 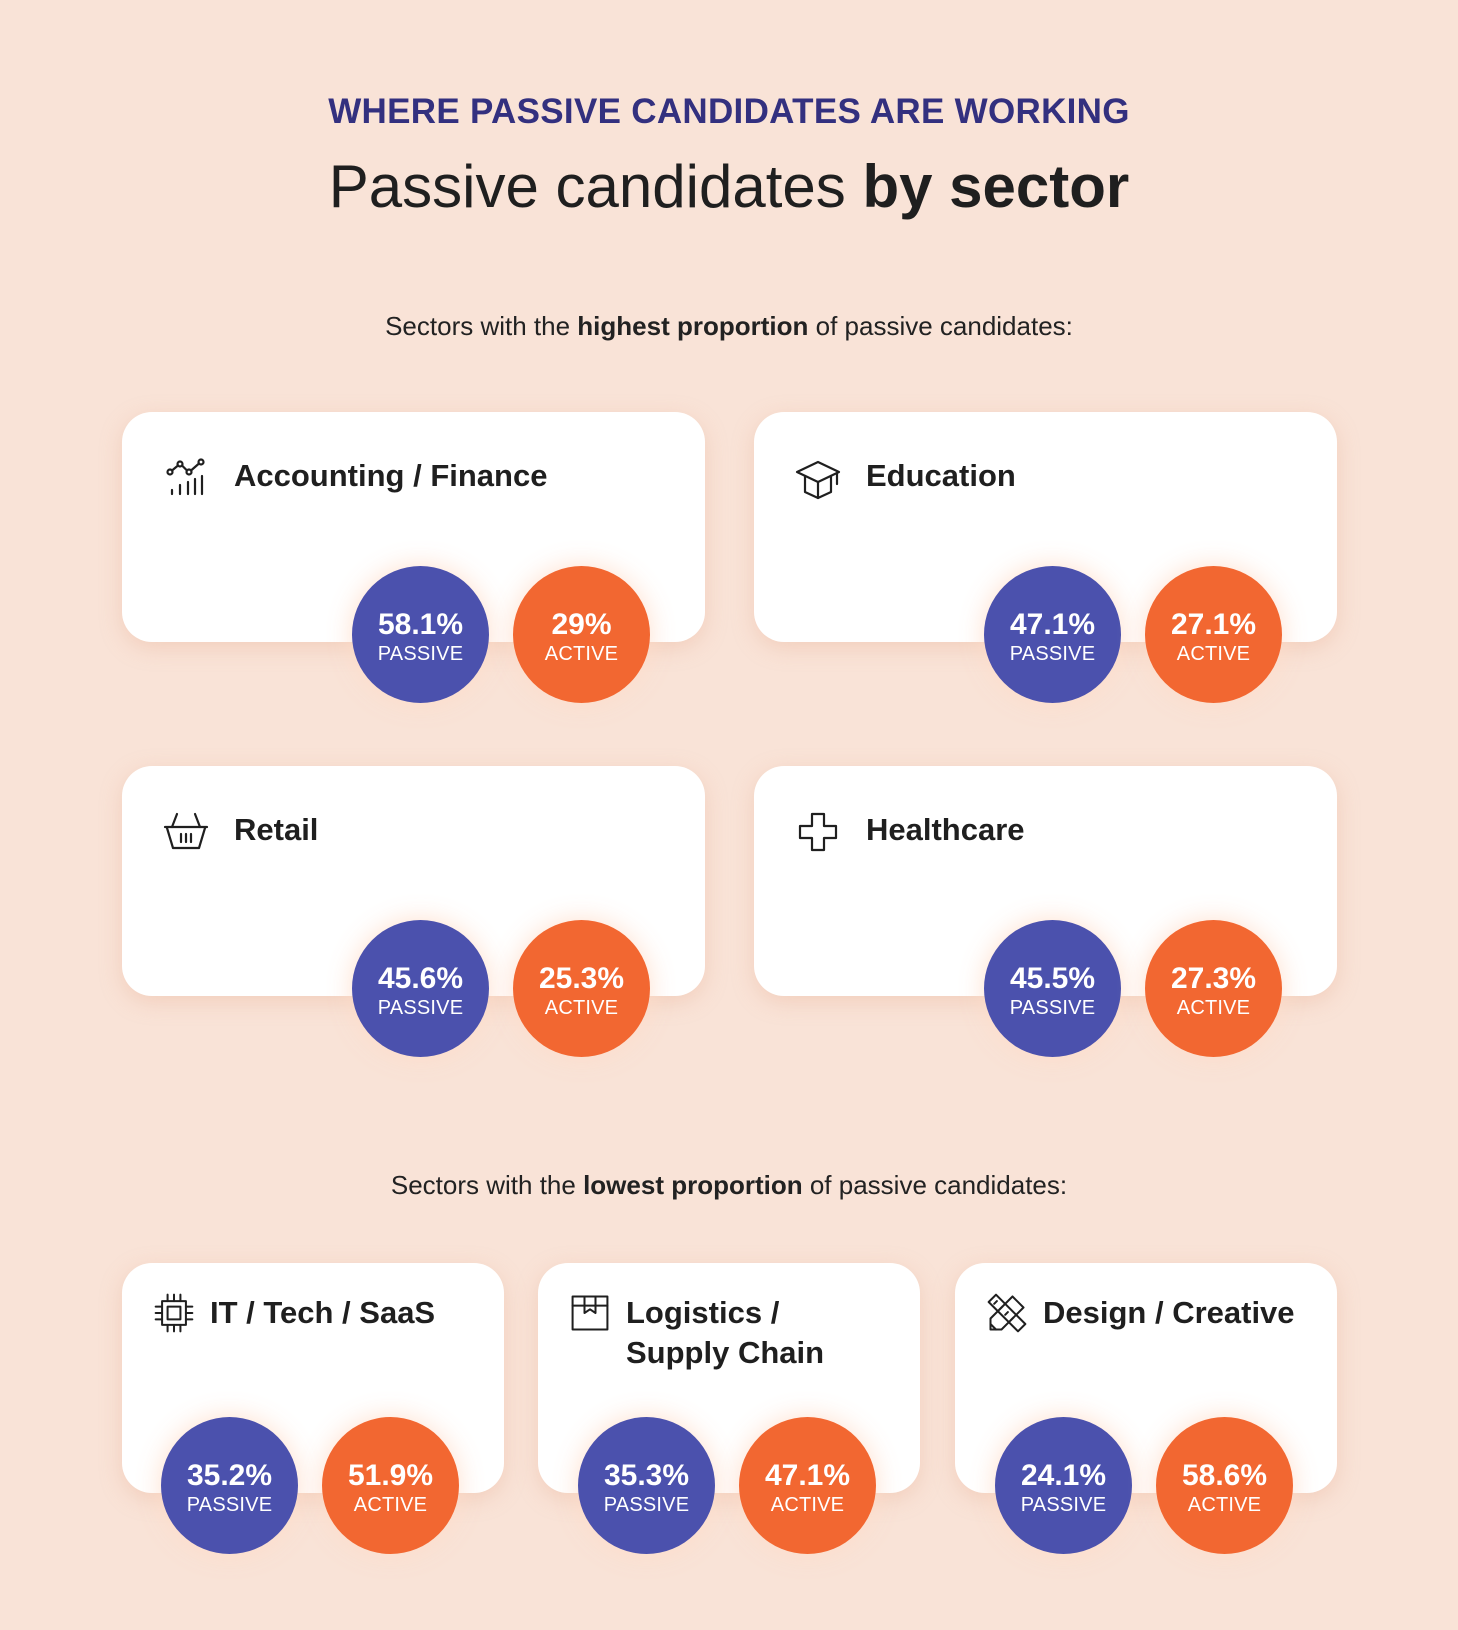 What do you see at coordinates (186, 832) in the screenshot?
I see `basket-icon` at bounding box center [186, 832].